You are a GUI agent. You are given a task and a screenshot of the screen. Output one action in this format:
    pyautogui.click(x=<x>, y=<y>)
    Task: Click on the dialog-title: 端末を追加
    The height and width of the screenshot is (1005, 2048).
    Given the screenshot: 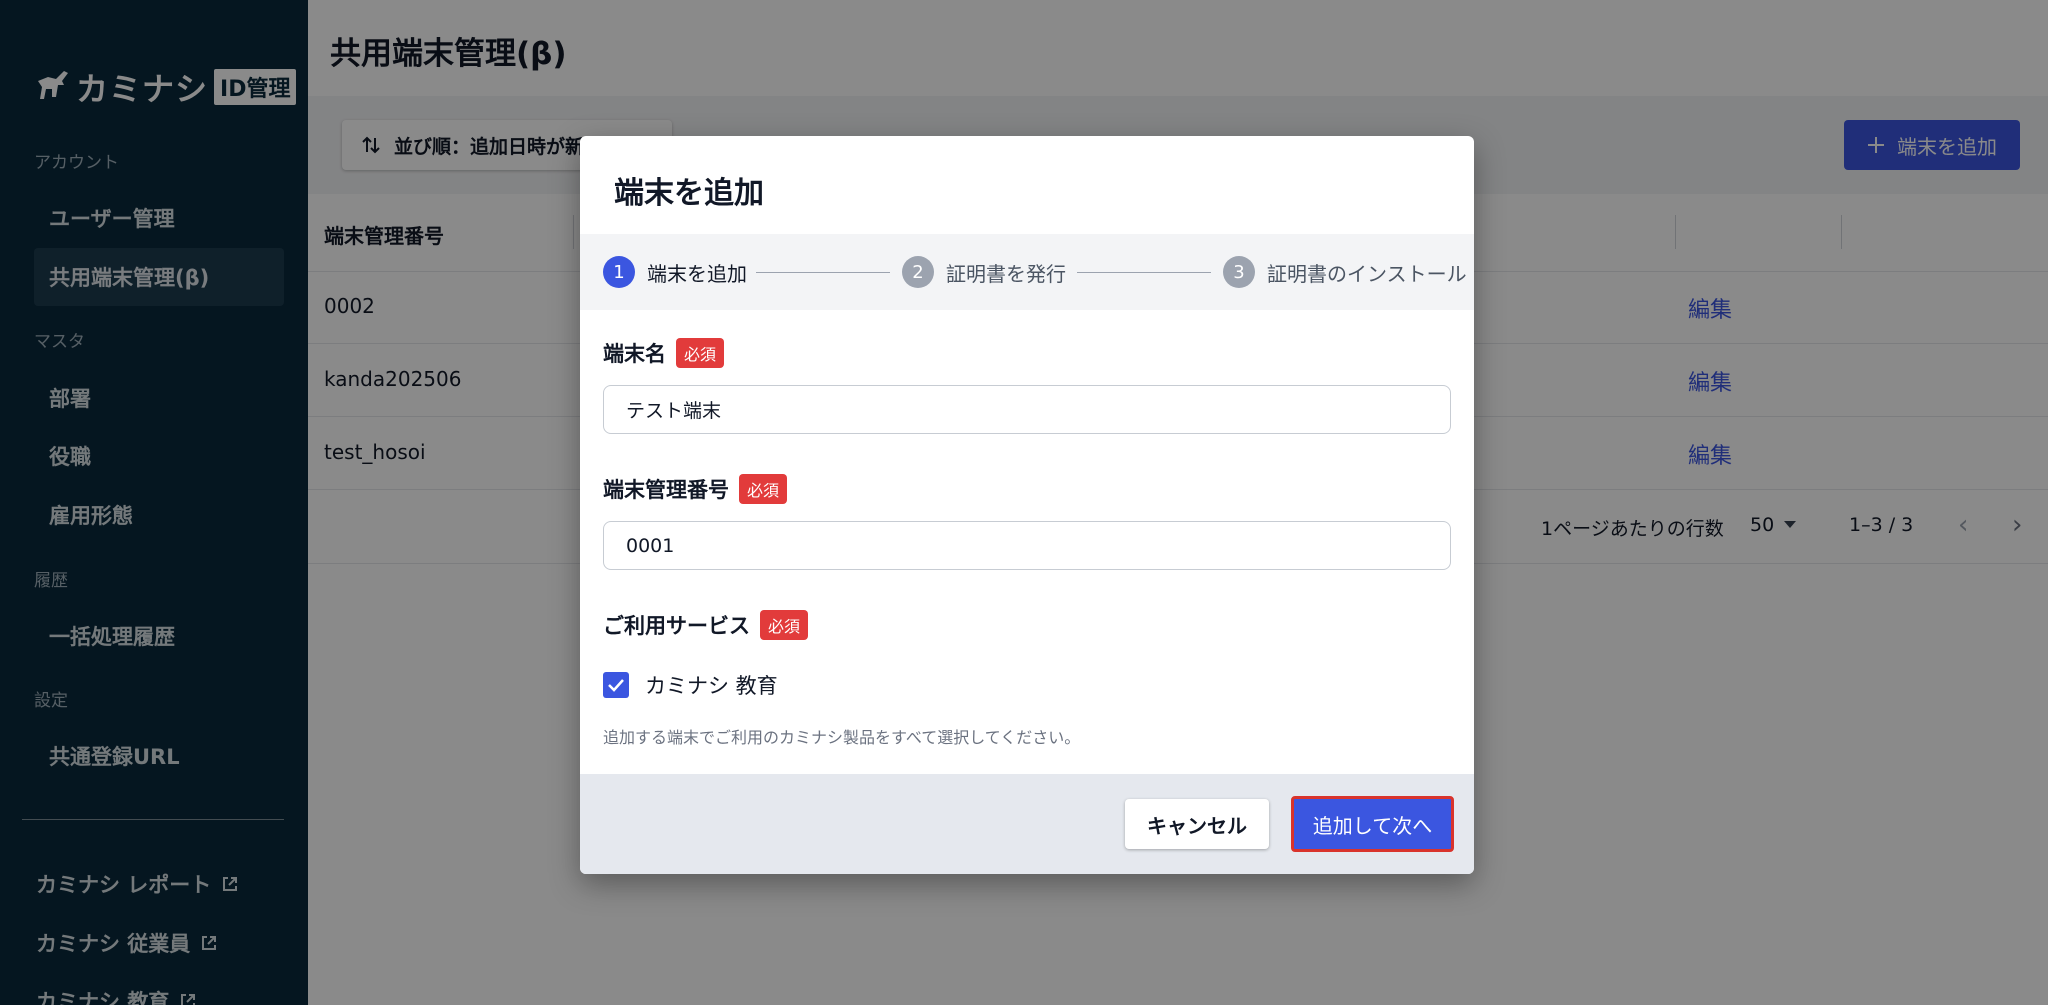 What is the action you would take?
    pyautogui.click(x=689, y=193)
    